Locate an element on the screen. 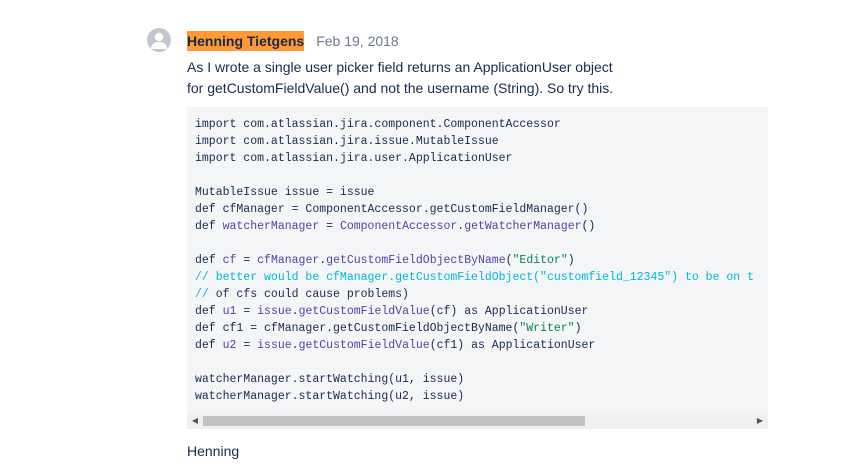 The height and width of the screenshot is (466, 850). code-token: of cfs could cause problems) is located at coordinates (312, 294).